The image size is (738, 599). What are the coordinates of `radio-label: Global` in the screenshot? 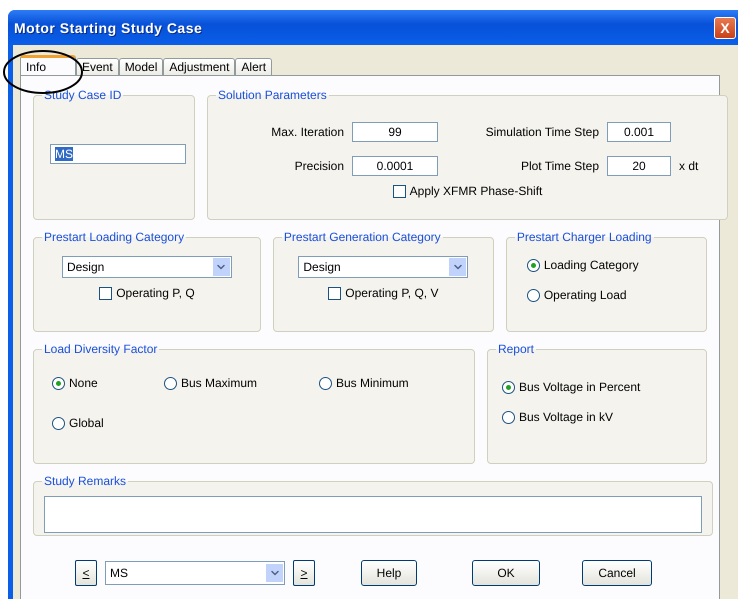 It's located at (86, 423).